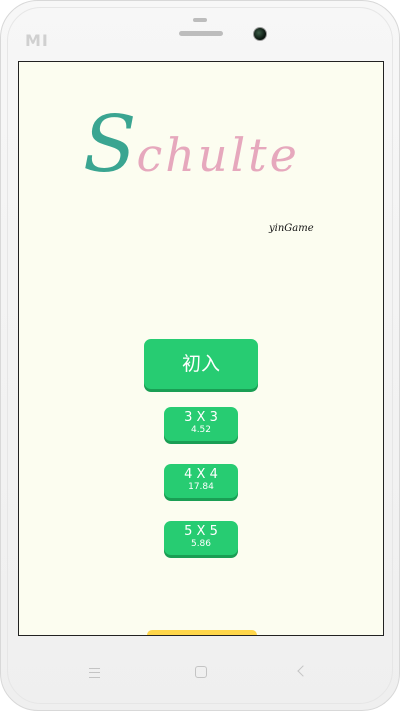 The width and height of the screenshot is (400, 711). I want to click on home-icon, so click(201, 672).